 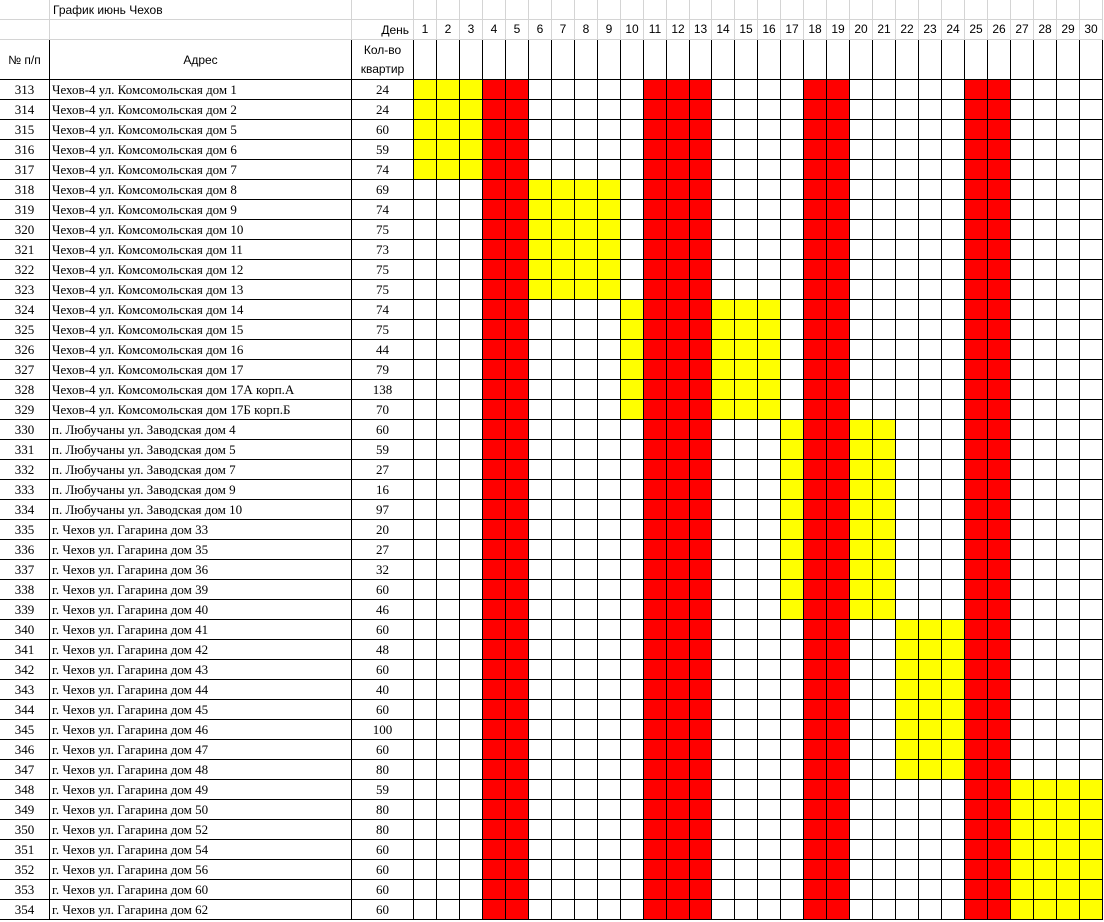 What do you see at coordinates (383, 450) in the screenshot?
I see `row-apartment-count: 59` at bounding box center [383, 450].